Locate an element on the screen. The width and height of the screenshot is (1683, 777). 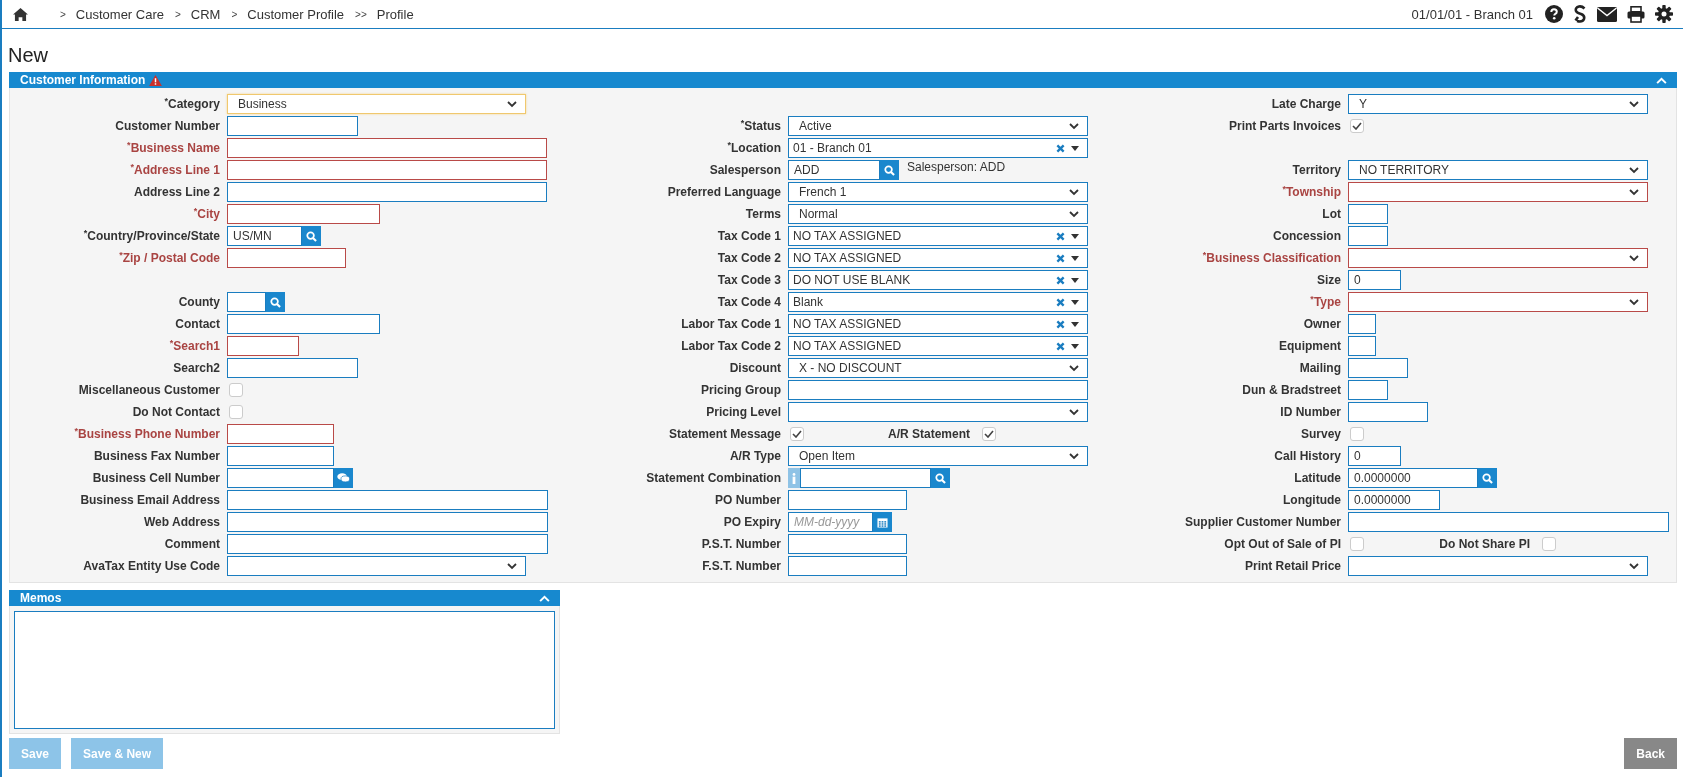
breadcrumb-link: Profile is located at coordinates (395, 14).